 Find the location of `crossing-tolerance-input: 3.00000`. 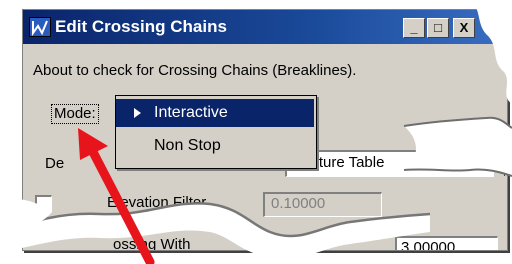

crossing-tolerance-input: 3.00000 is located at coordinates (446, 243).